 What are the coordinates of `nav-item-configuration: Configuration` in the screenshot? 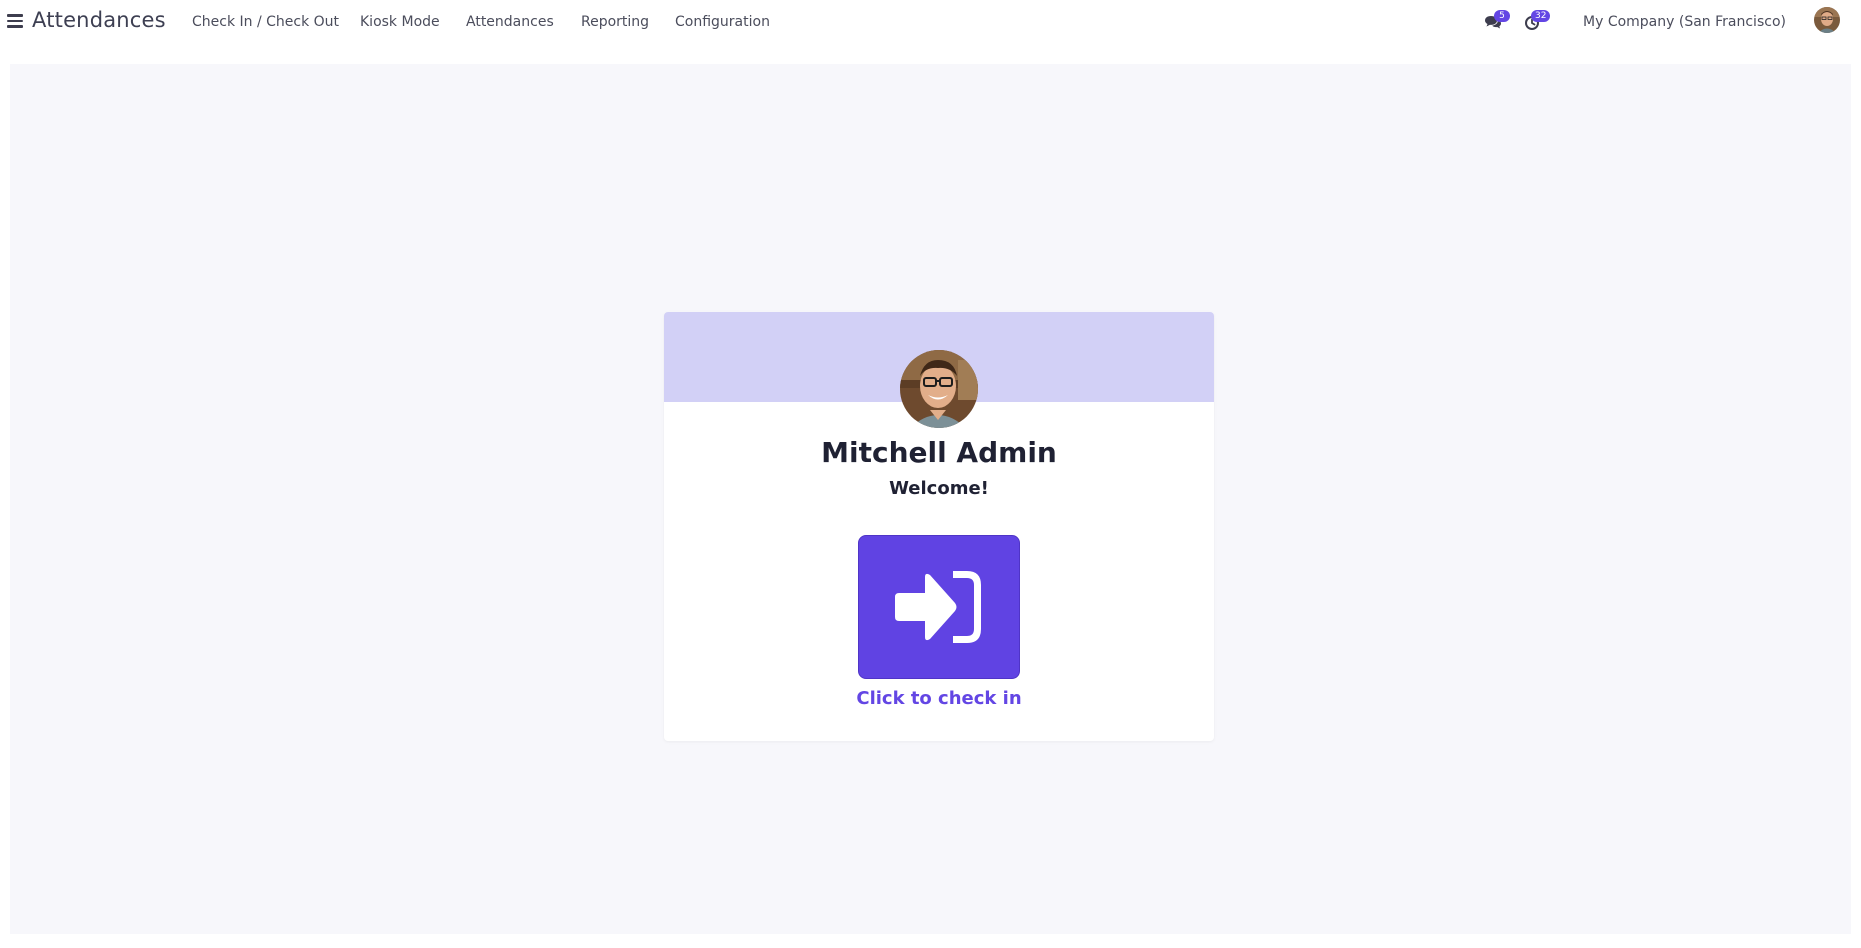 It's located at (722, 22).